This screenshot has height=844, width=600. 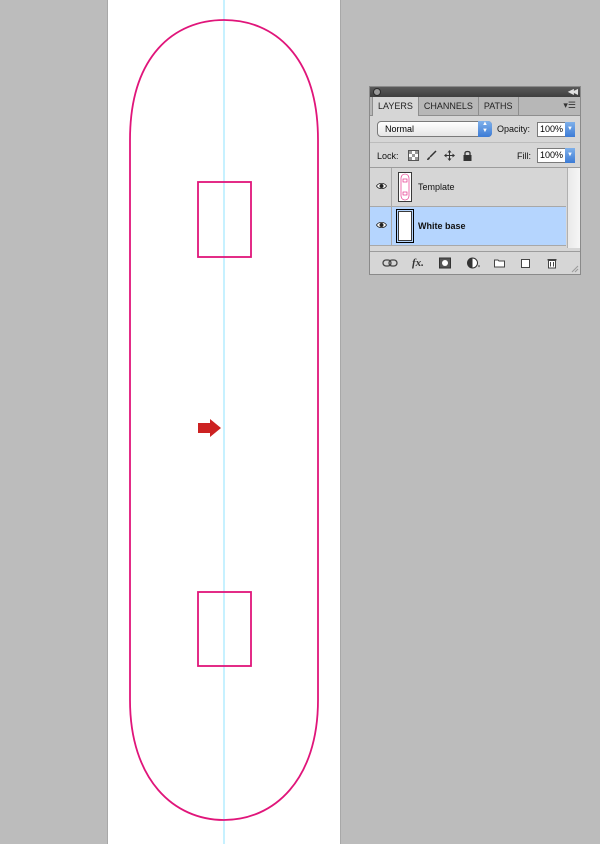 I want to click on folder-icon, so click(x=499, y=263).